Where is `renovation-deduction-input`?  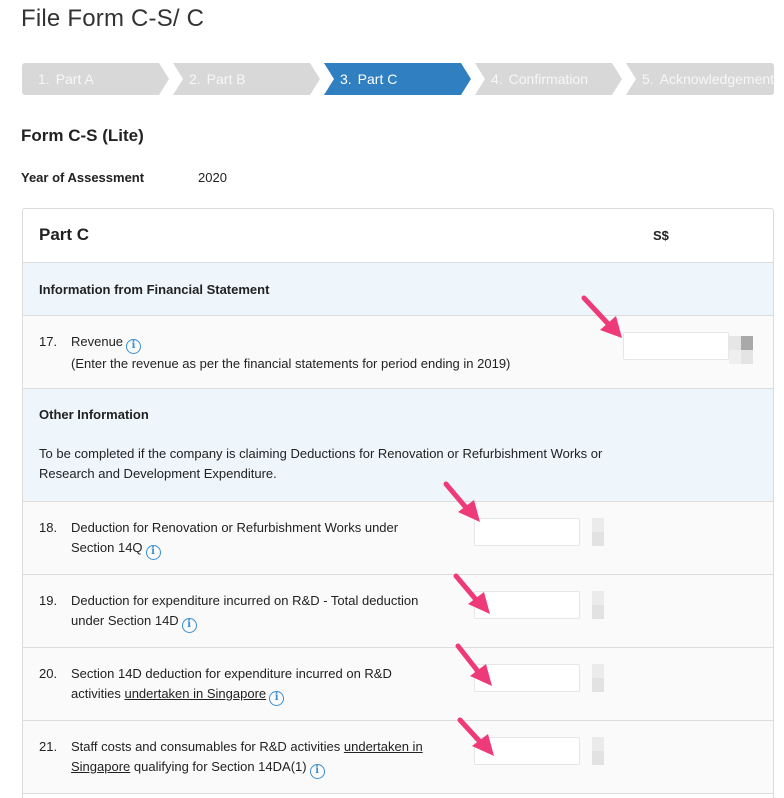 renovation-deduction-input is located at coordinates (527, 532).